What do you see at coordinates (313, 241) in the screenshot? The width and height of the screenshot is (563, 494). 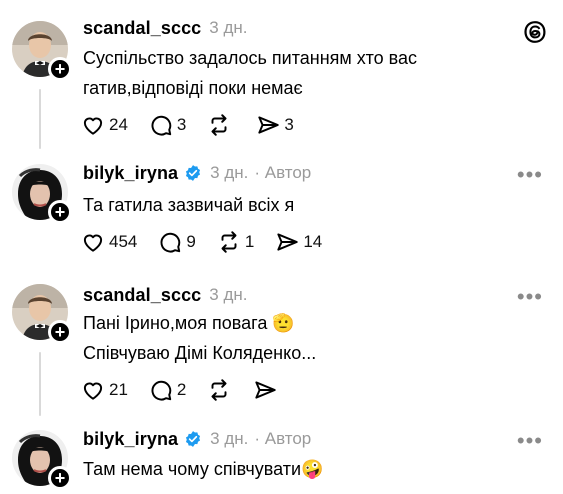 I see `share-count: 14` at bounding box center [313, 241].